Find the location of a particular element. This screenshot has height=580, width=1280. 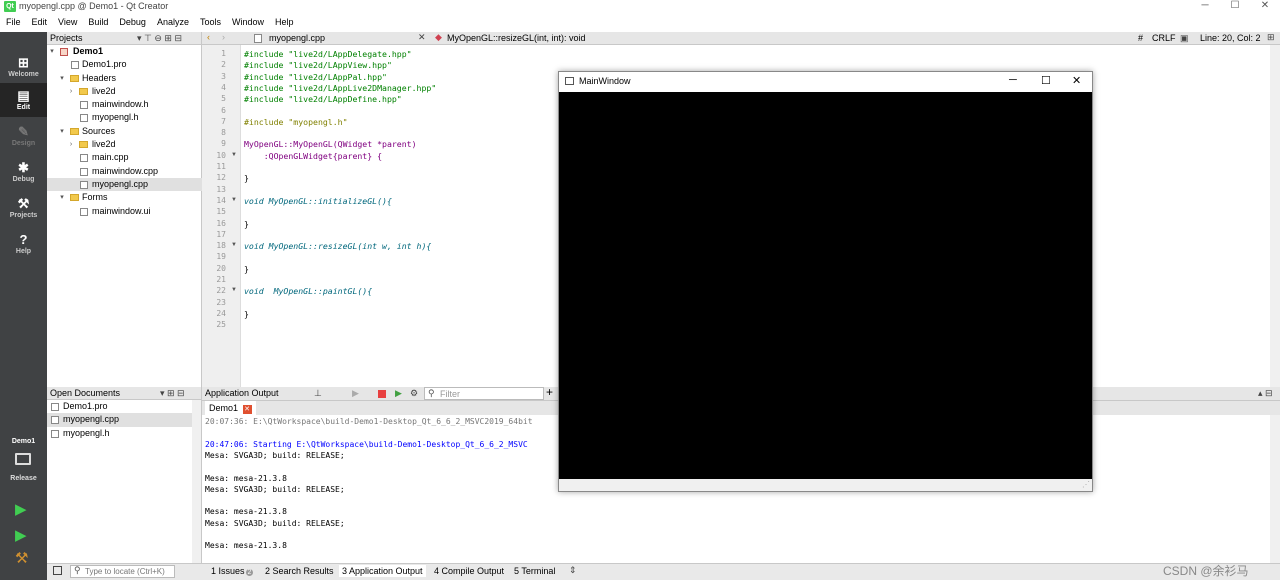

code-line: #include "live2d/LAppDefine.hpp" is located at coordinates (323, 99).